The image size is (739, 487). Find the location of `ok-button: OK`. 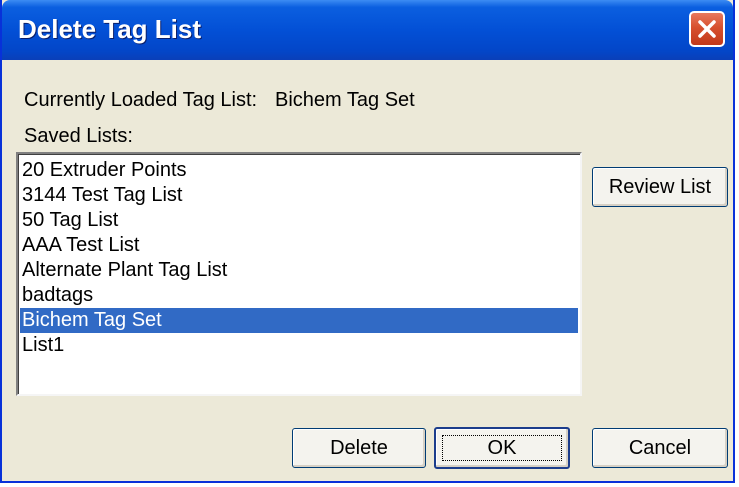

ok-button: OK is located at coordinates (502, 448).